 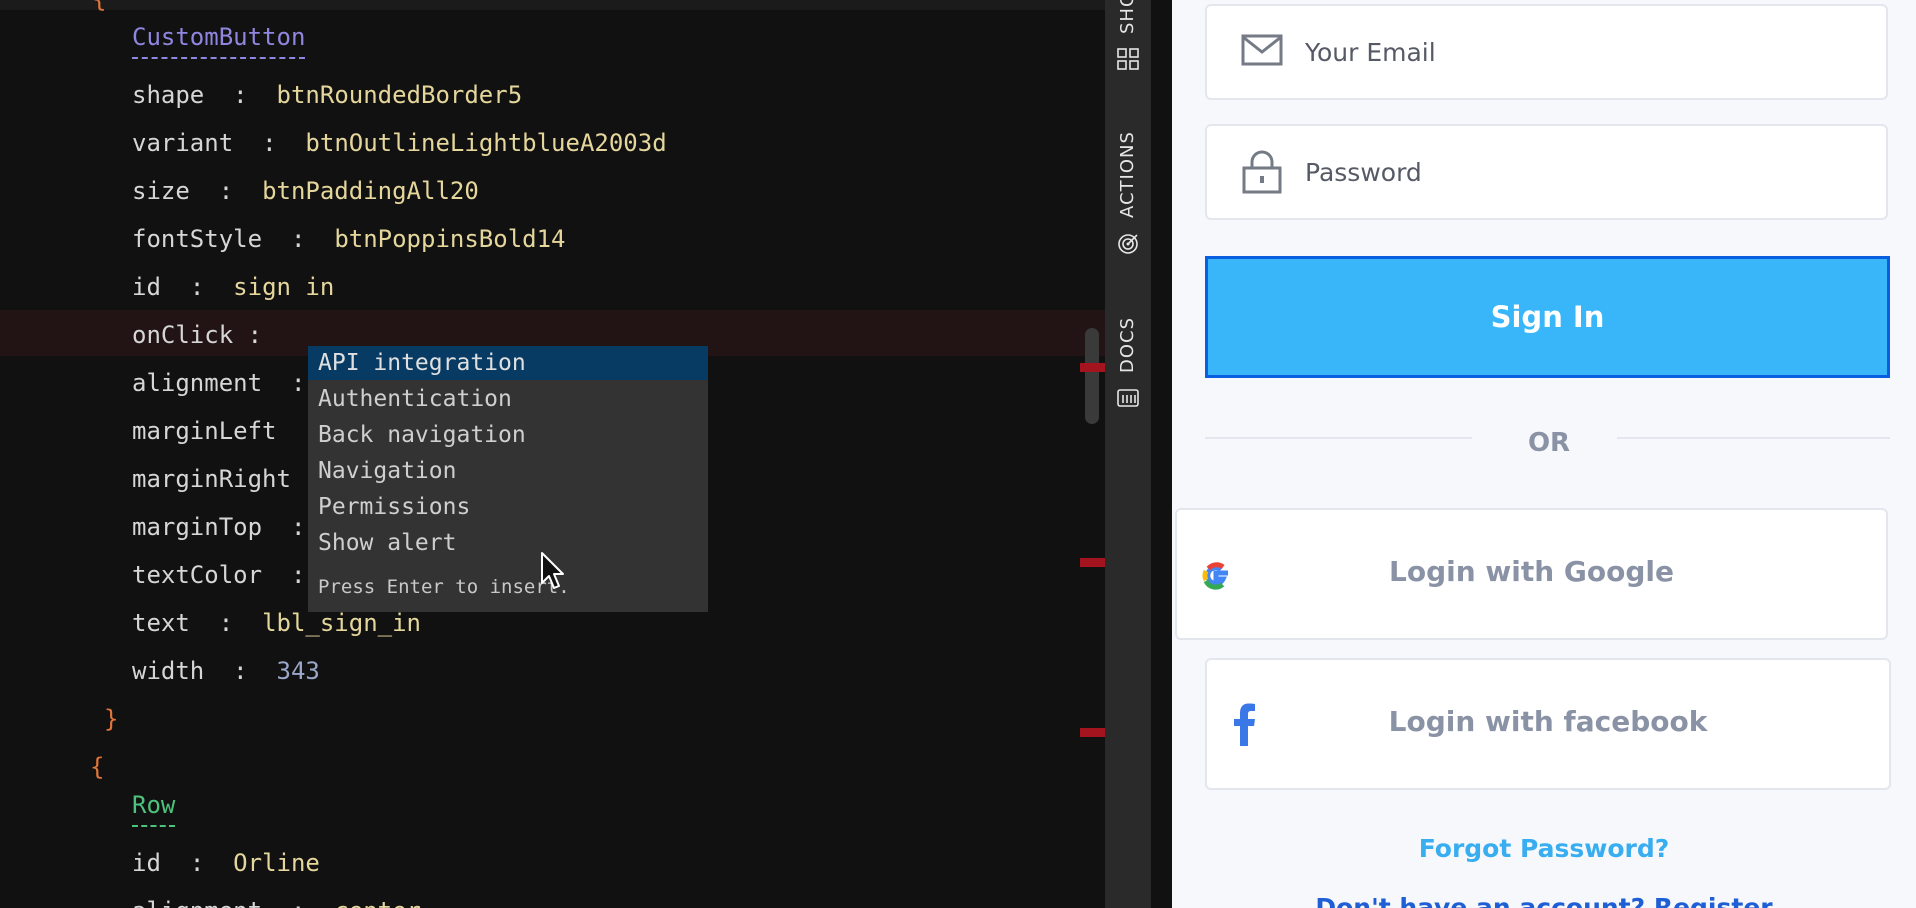 I want to click on tab-actions: ACTIONS, so click(x=1127, y=174).